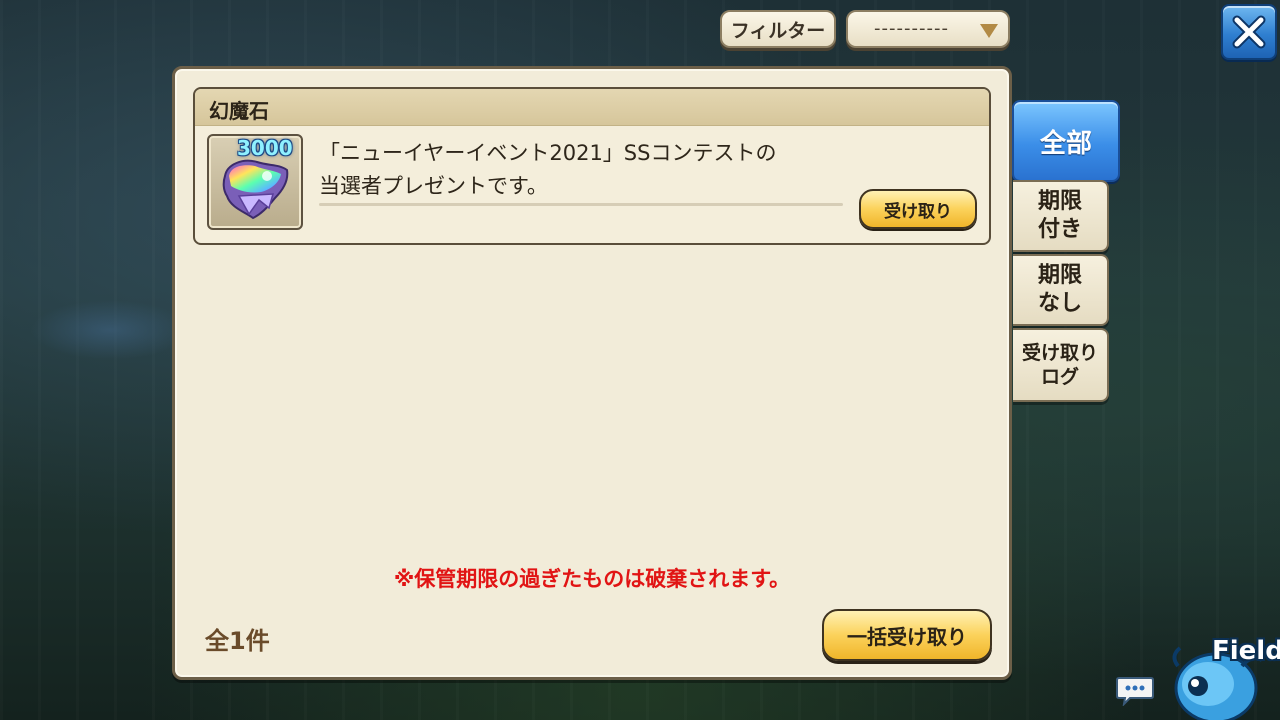  I want to click on tab-with-expiry-label: 期限 付き, so click(1059, 215).